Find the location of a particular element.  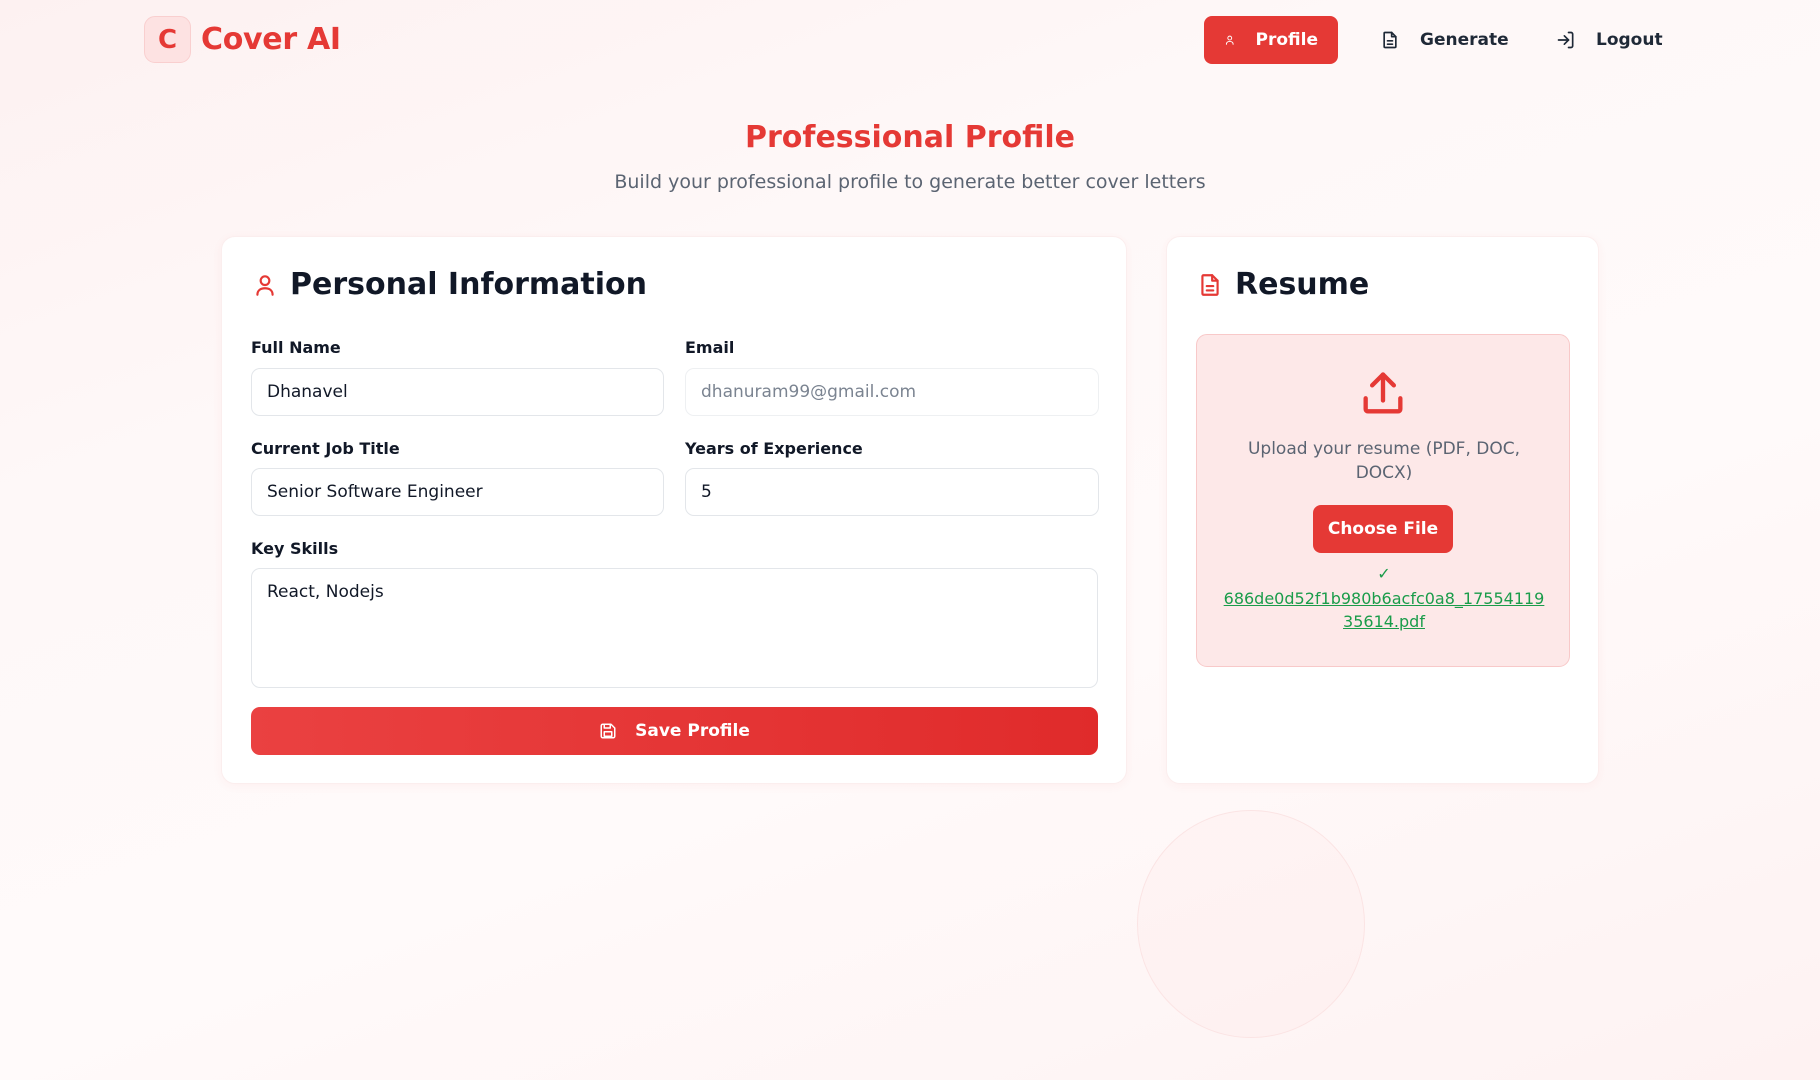

nav-profile-label: Profile is located at coordinates (1286, 40).